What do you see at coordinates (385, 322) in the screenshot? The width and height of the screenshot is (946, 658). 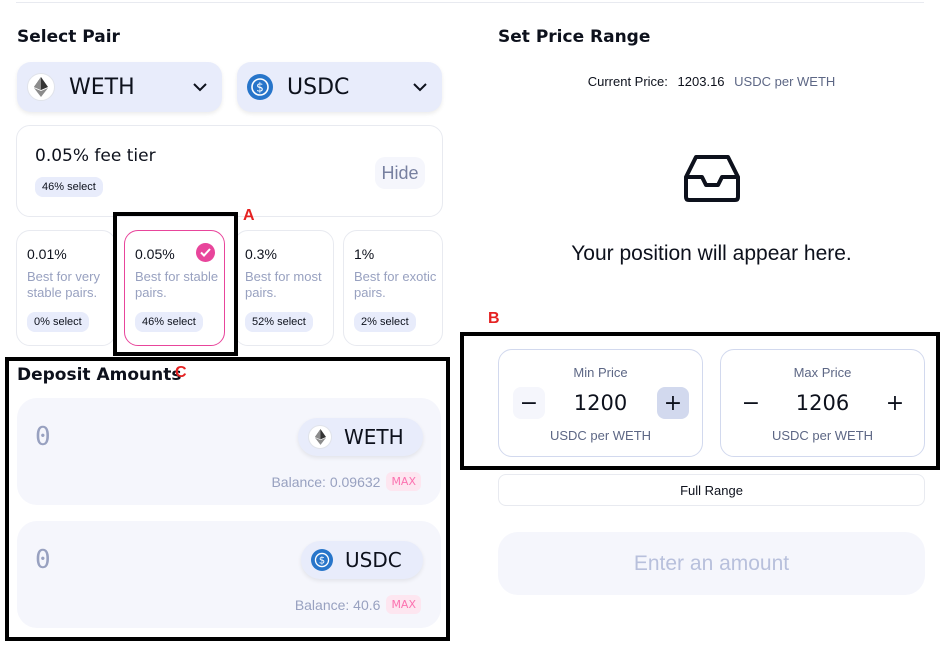 I see `fee-option-select-badge: 2% select` at bounding box center [385, 322].